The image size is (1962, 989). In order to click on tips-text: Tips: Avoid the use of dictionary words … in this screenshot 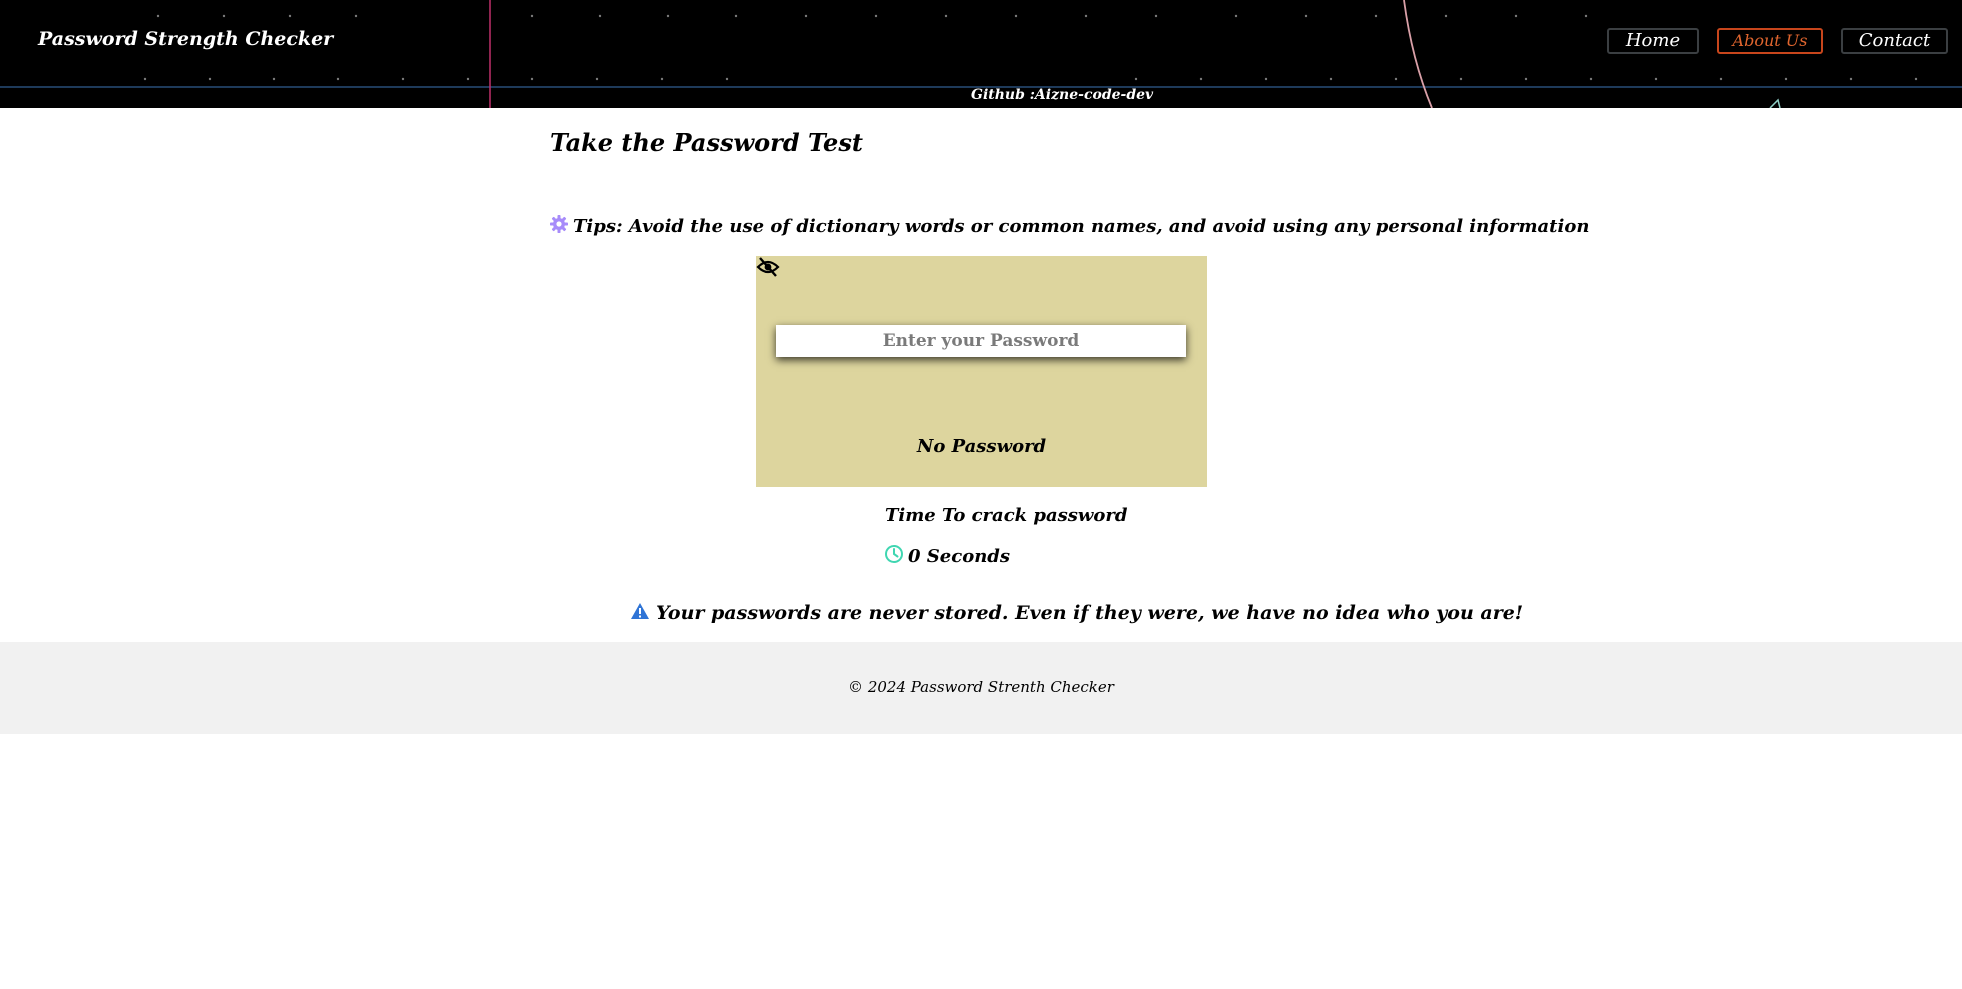, I will do `click(1081, 226)`.